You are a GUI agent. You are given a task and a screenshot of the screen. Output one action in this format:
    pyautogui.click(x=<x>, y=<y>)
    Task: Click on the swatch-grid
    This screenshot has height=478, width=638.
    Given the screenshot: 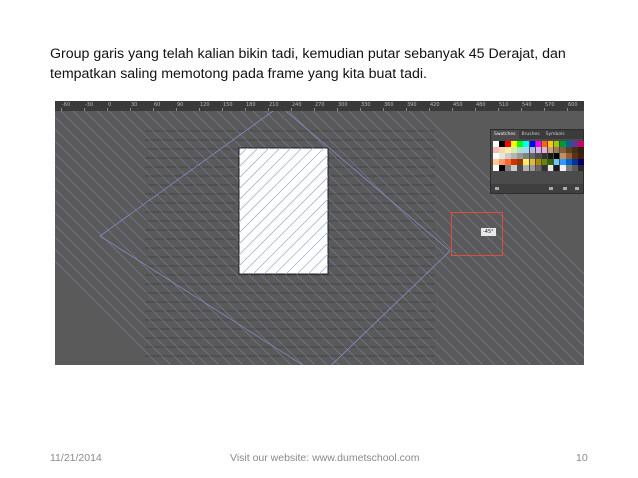 What is the action you would take?
    pyautogui.click(x=538, y=156)
    